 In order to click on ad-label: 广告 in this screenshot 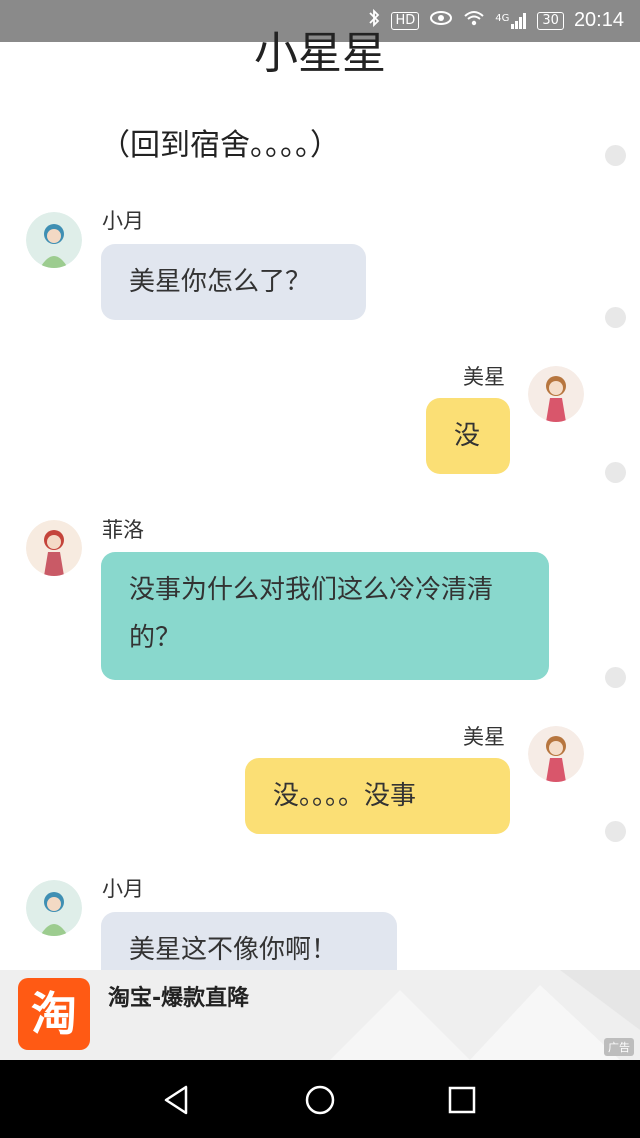, I will do `click(619, 1047)`.